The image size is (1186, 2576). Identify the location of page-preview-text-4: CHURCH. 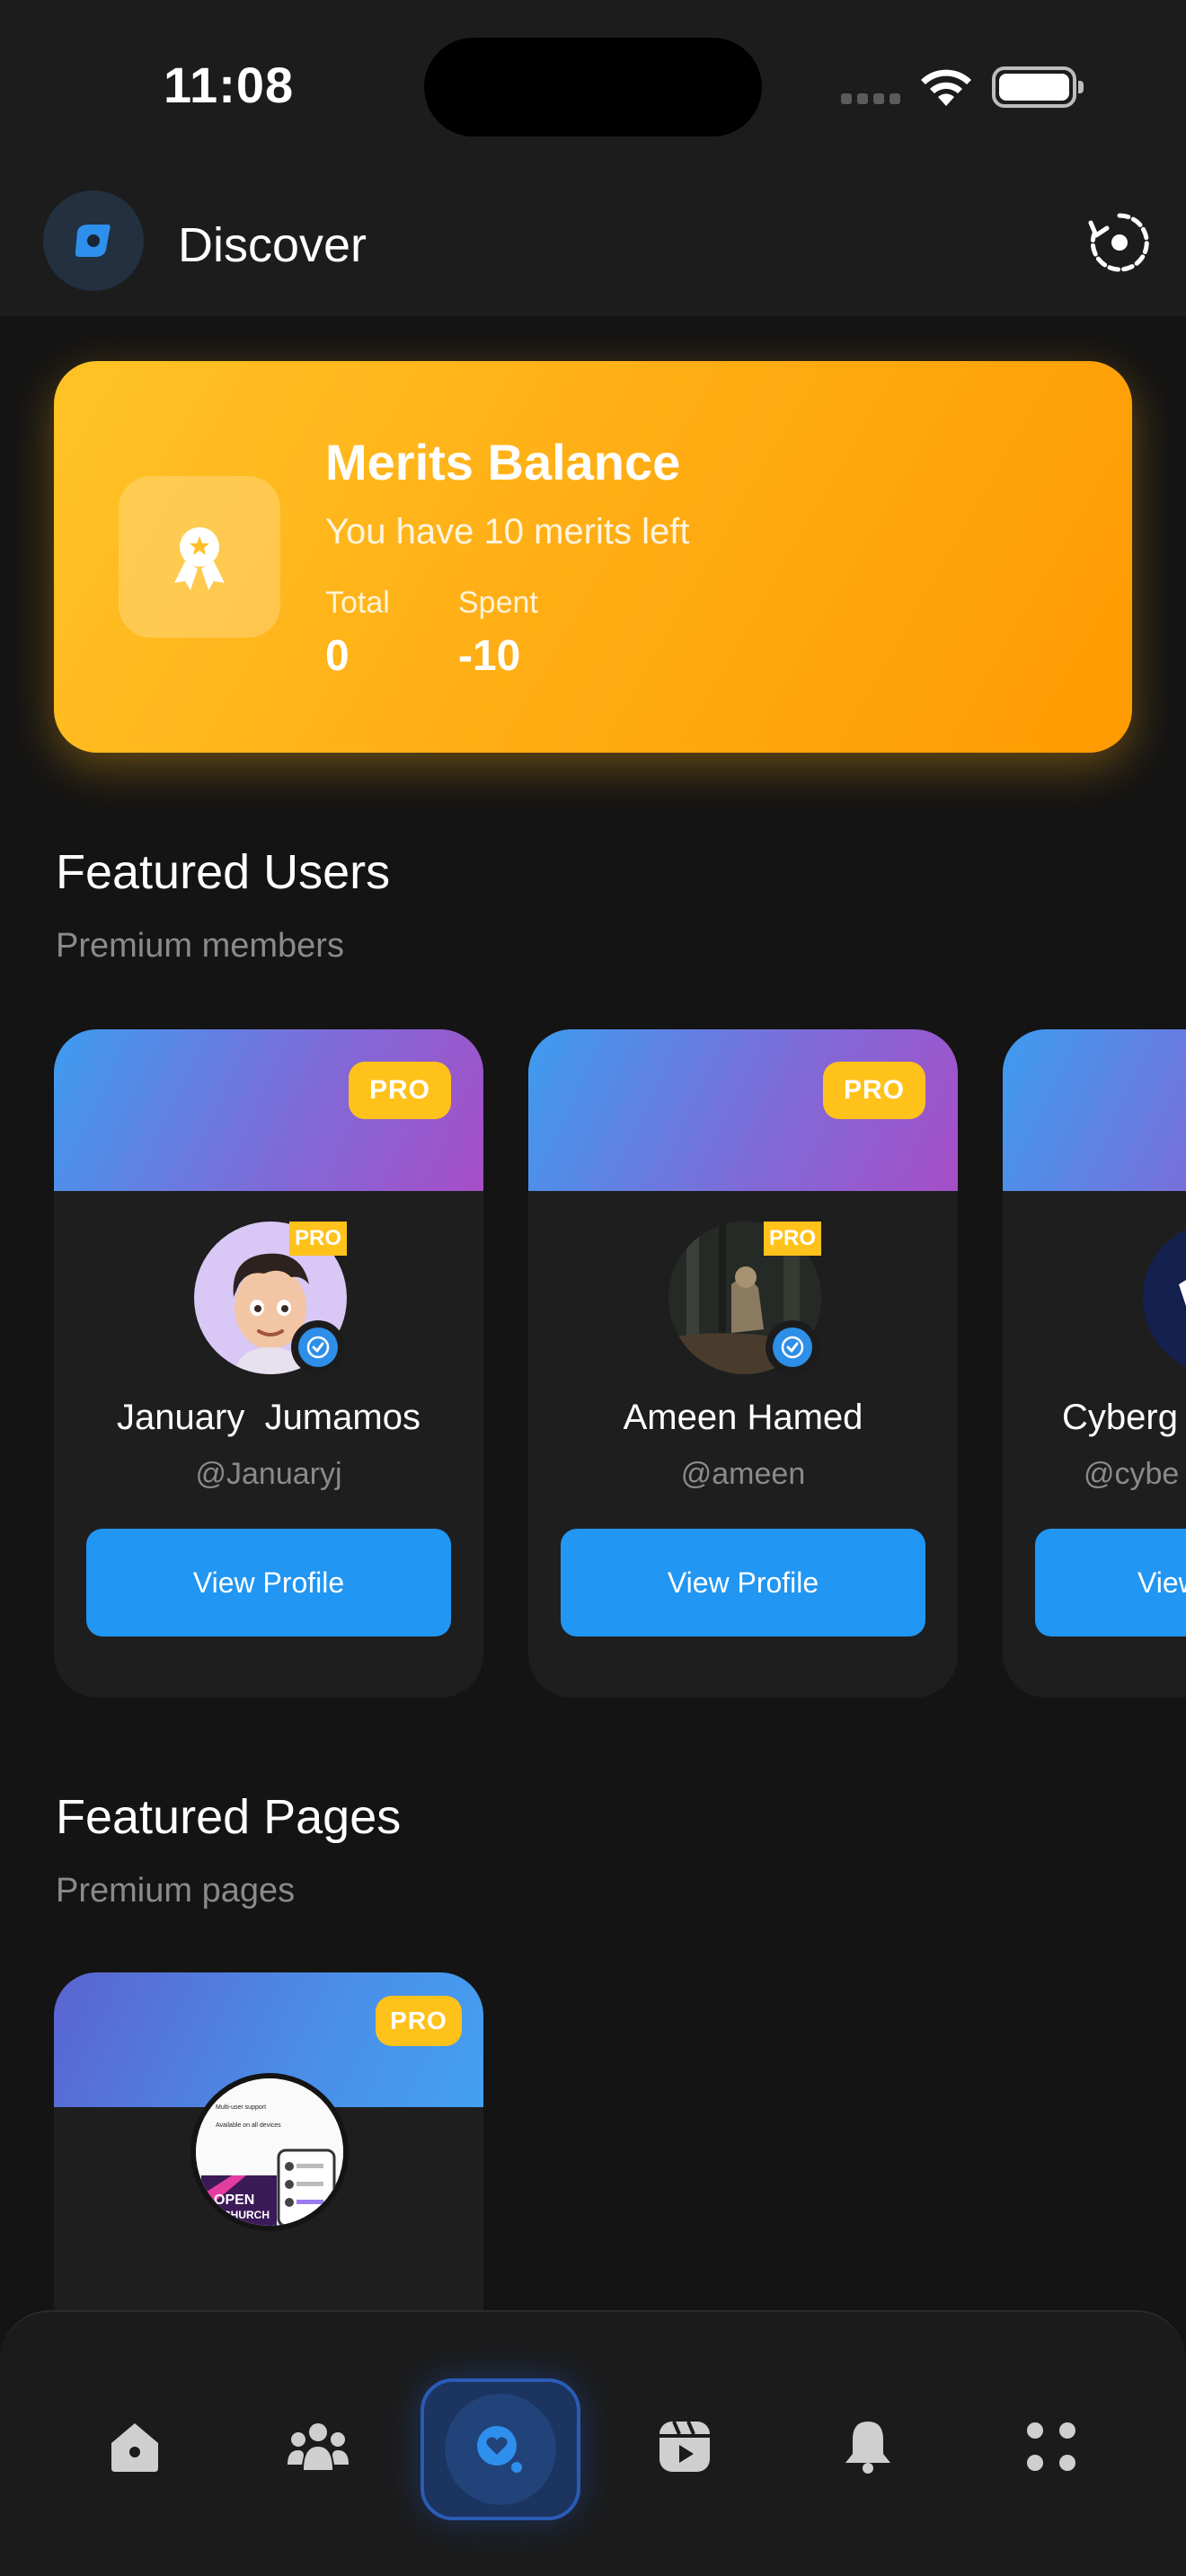
(246, 2215).